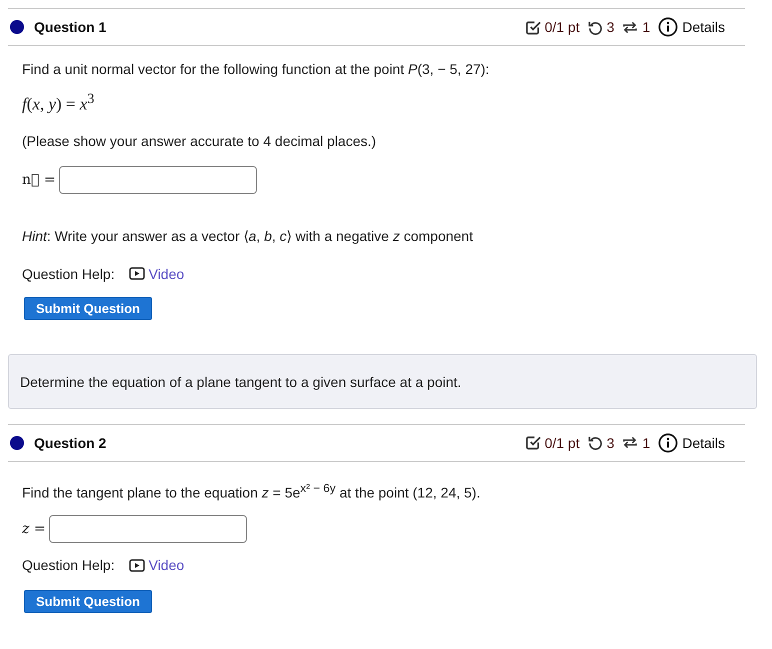  I want to click on question-text: Find the tangent plane to the equation z = 5e$^{x² − 6y}$ at the point (12, 24, 5)., so click(252, 491).